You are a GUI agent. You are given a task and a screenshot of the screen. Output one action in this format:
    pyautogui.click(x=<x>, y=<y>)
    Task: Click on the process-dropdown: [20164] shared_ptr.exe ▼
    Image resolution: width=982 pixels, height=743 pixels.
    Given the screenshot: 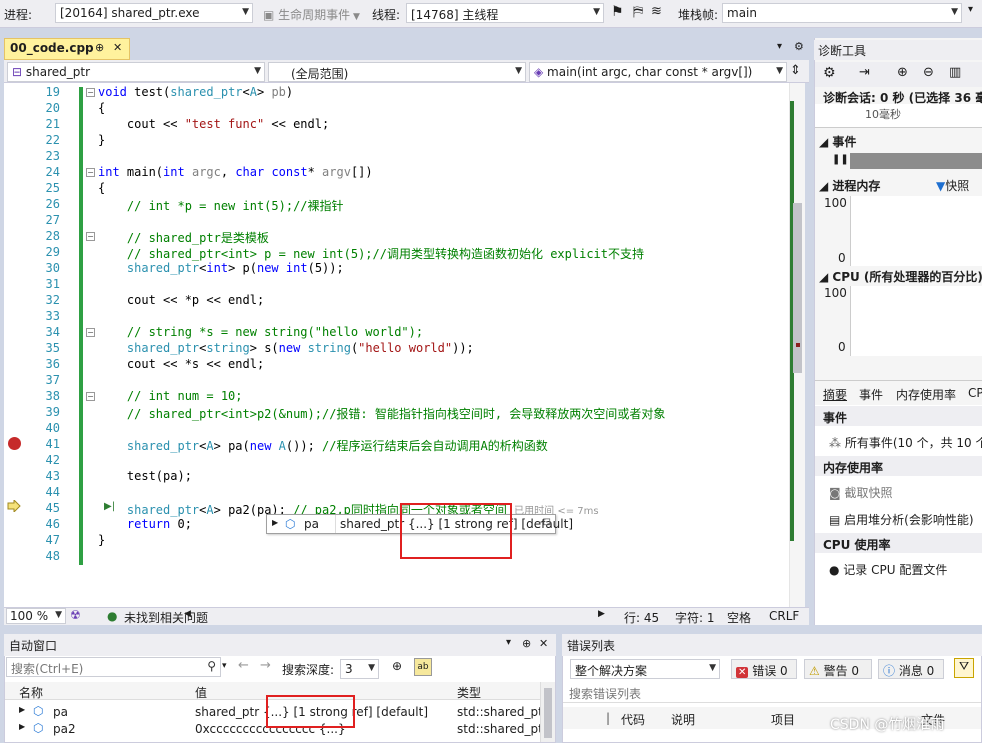 What is the action you would take?
    pyautogui.click(x=154, y=13)
    